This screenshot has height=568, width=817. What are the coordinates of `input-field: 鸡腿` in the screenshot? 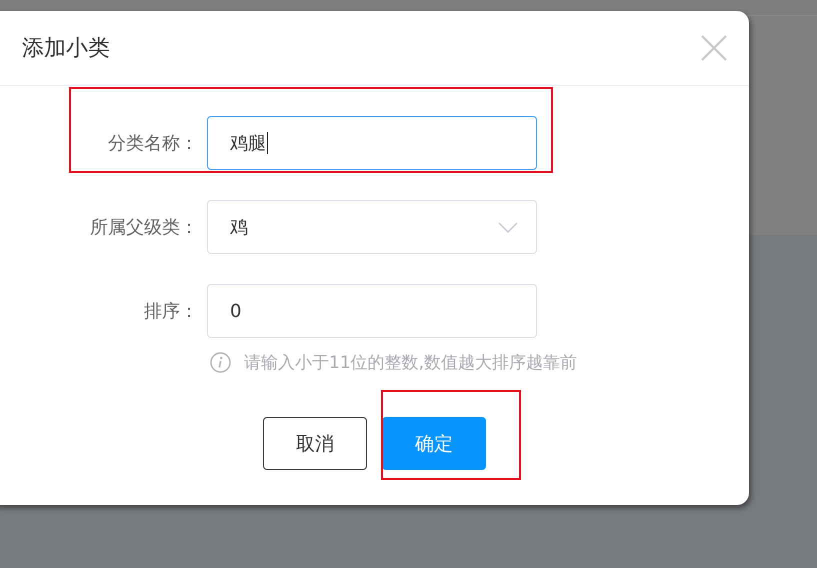 It's located at (372, 143).